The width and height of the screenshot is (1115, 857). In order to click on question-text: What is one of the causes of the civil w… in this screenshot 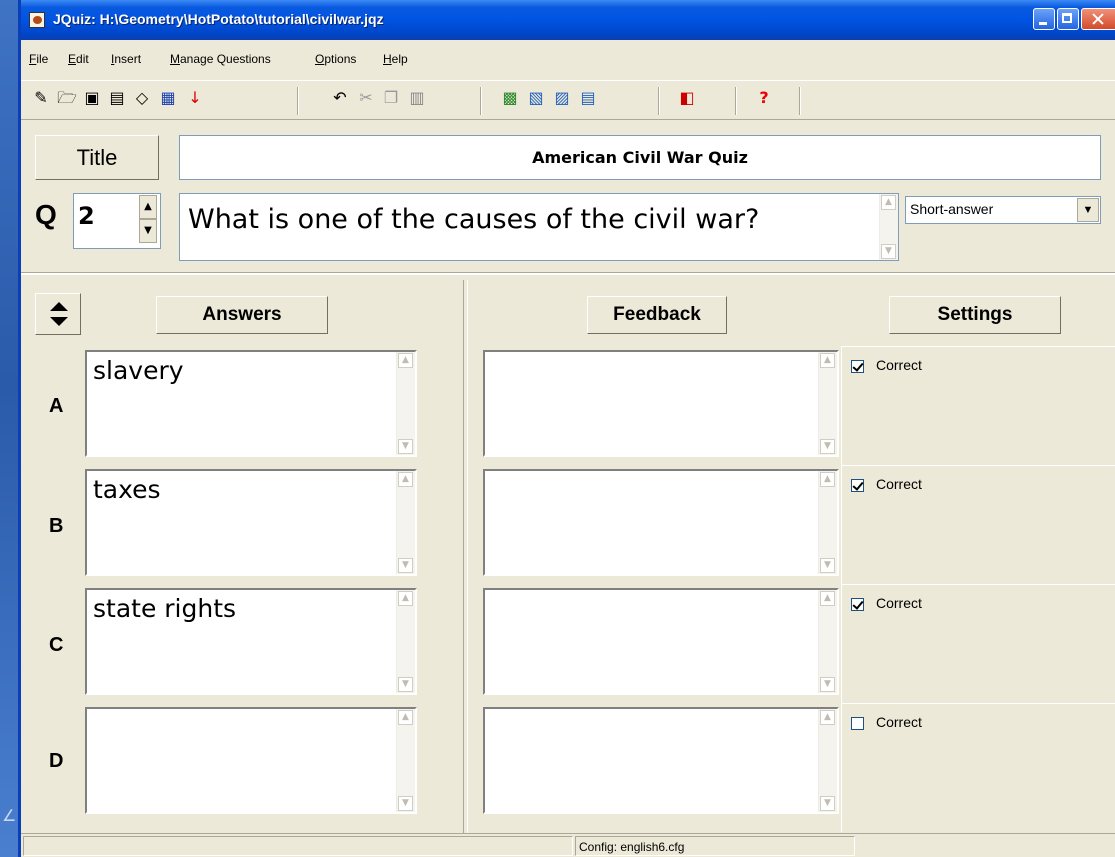, I will do `click(474, 219)`.